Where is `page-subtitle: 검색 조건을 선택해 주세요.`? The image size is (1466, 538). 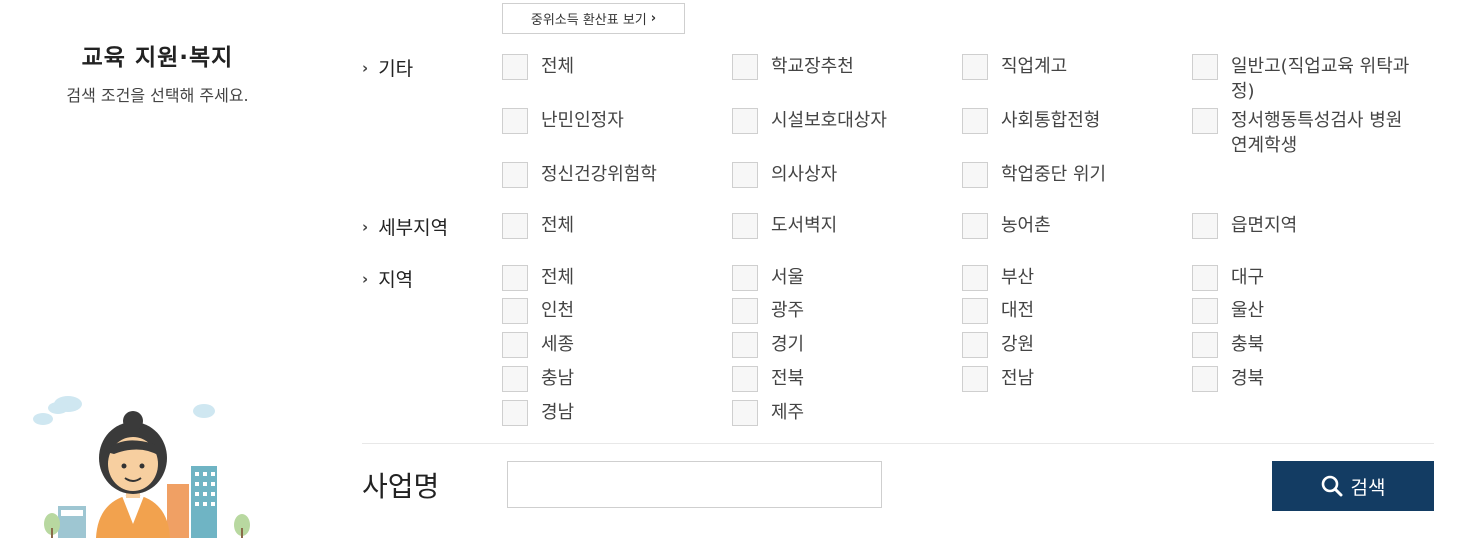
page-subtitle: 검색 조건을 선택해 주세요. is located at coordinates (157, 95).